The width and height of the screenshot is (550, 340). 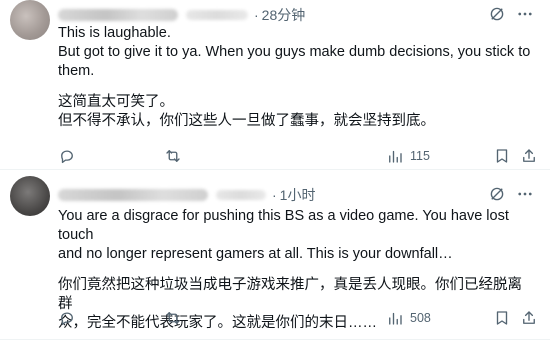 I want to click on views-button: 115, so click(x=408, y=156).